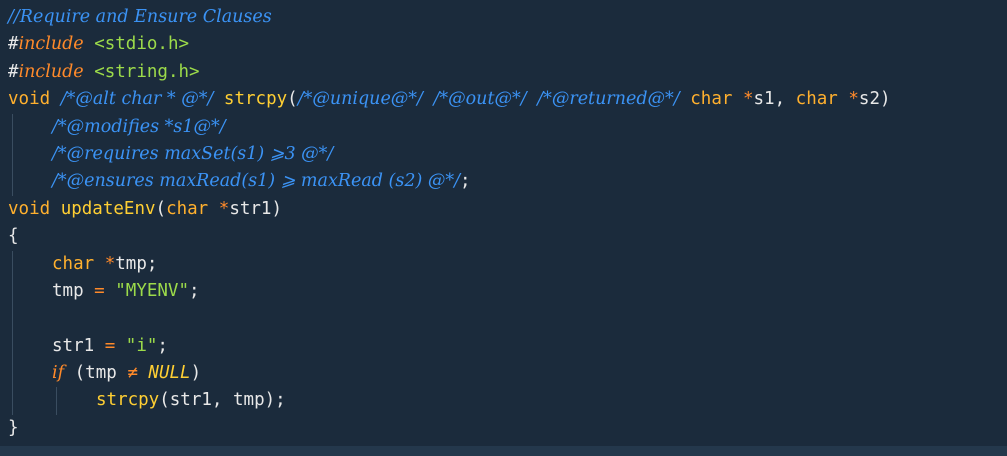 The image size is (1007, 456). Describe the element at coordinates (137, 99) in the screenshot. I see `code-token: /*@alt char * @*/` at that location.